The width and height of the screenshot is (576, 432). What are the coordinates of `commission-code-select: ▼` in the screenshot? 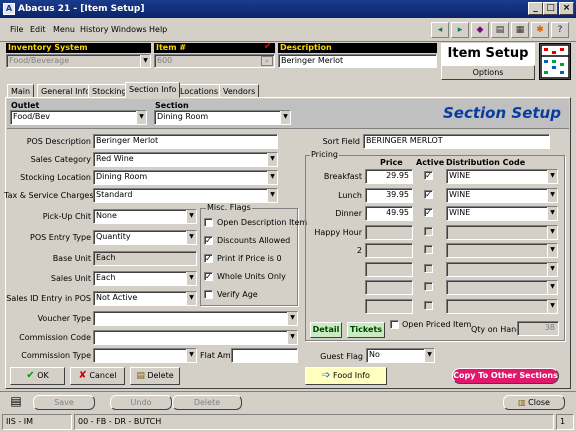 It's located at (195, 337).